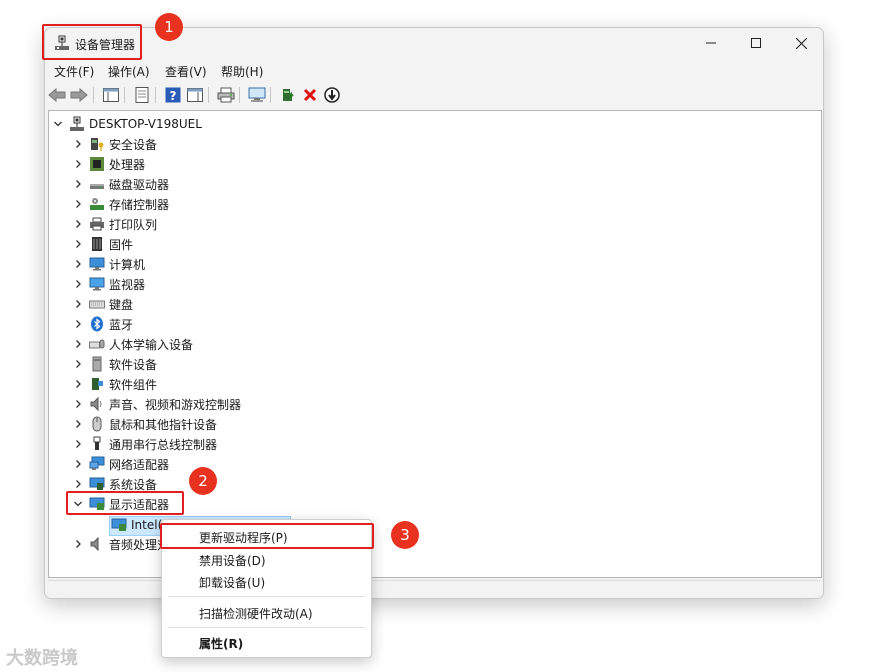  Describe the element at coordinates (115, 144) in the screenshot. I see `tree-item-security-devices: 安全设备` at that location.